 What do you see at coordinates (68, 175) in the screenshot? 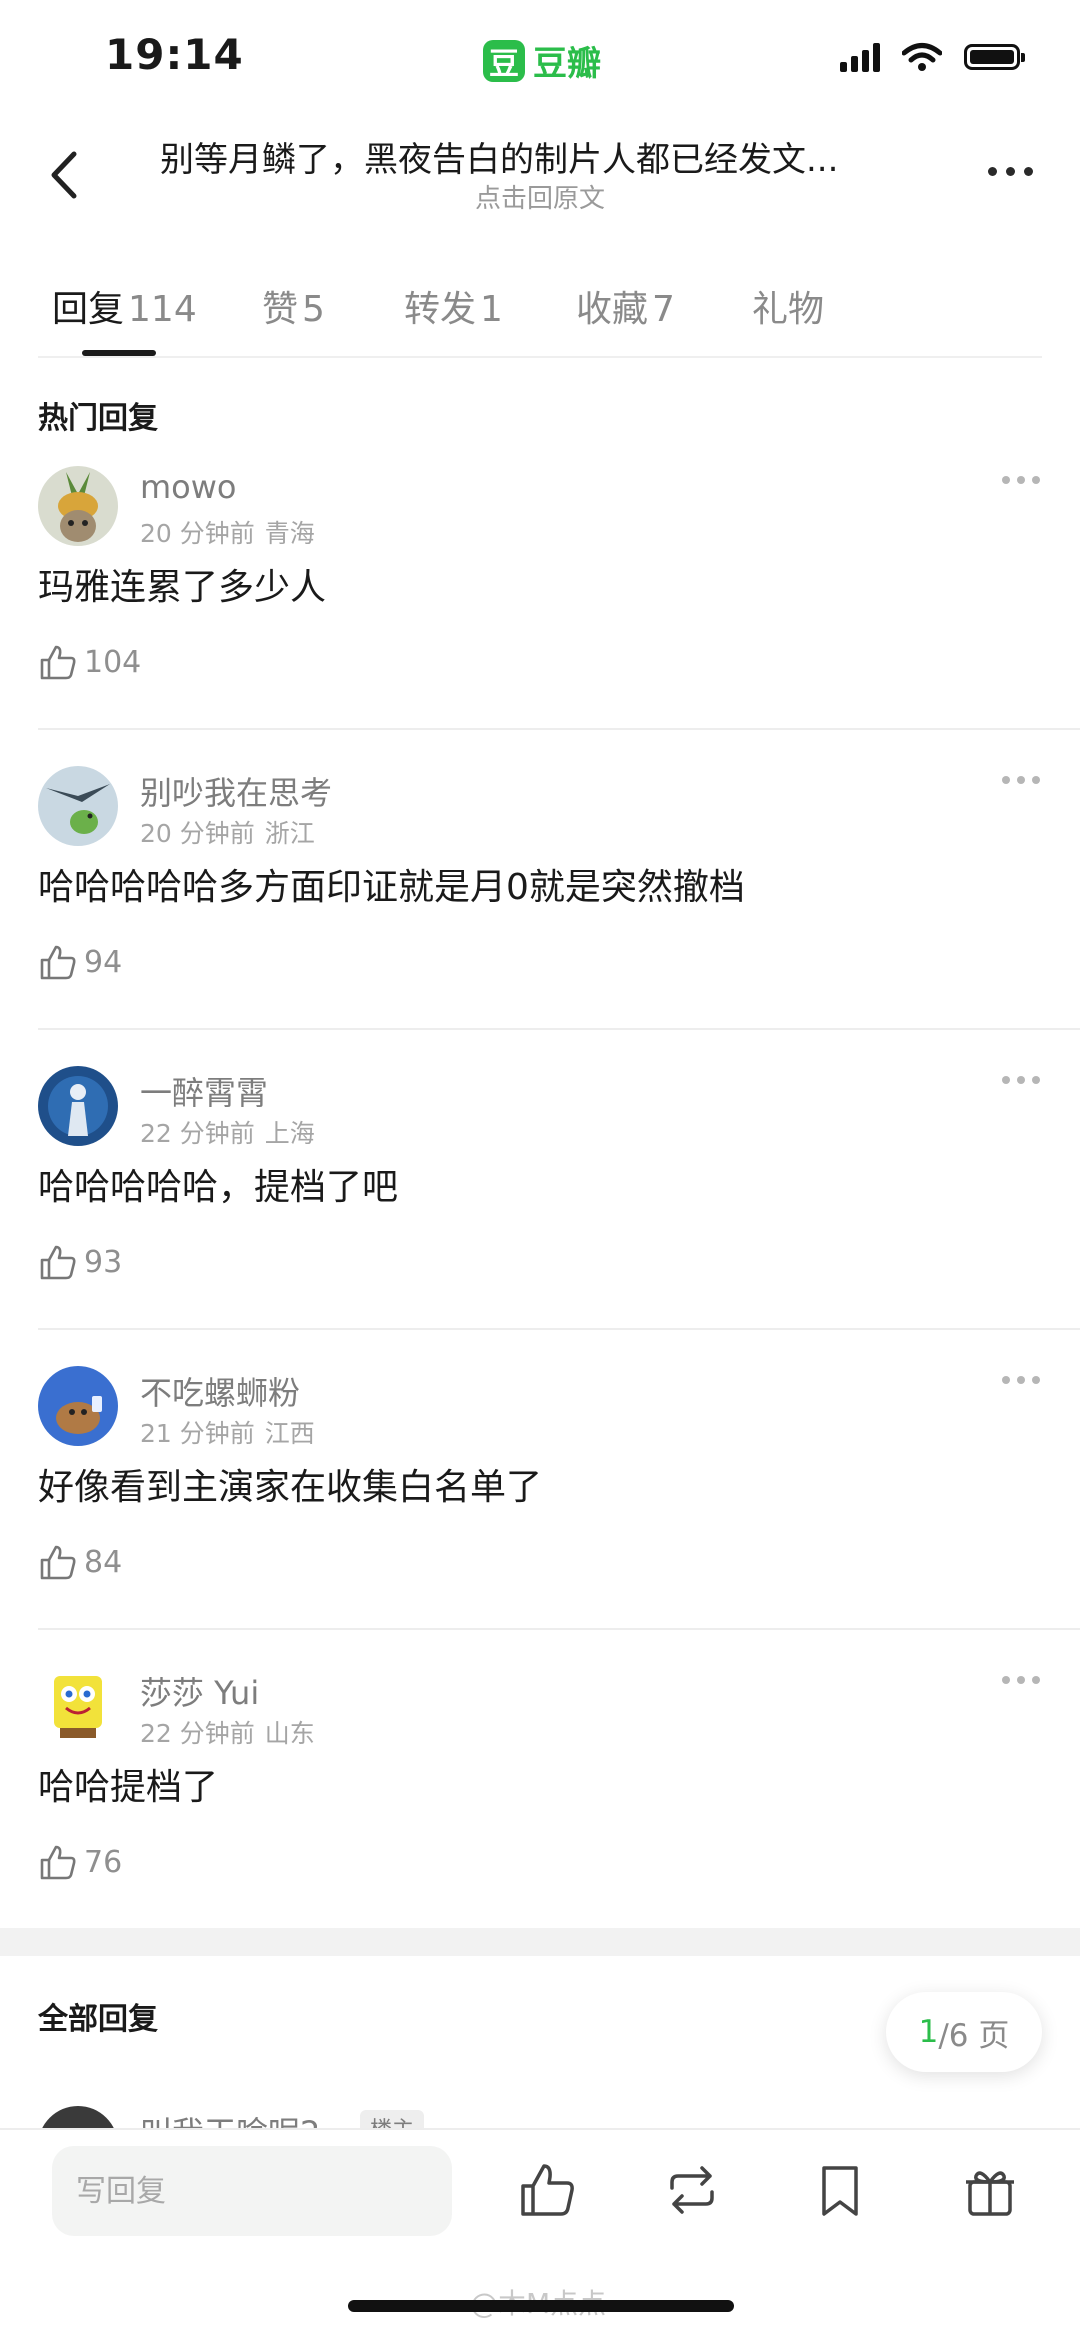
I see `back-arrow-icon` at bounding box center [68, 175].